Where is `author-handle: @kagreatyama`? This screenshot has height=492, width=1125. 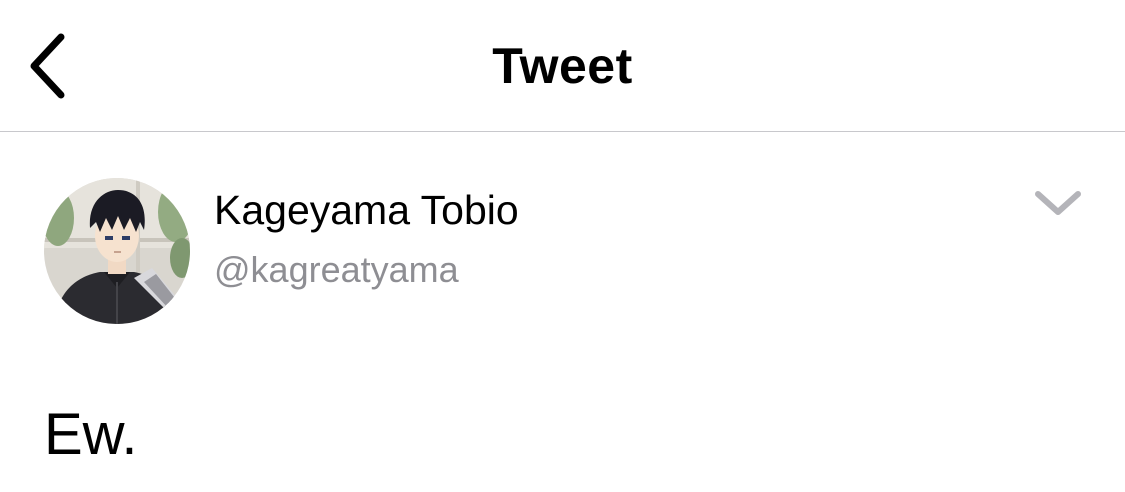 author-handle: @kagreatyama is located at coordinates (336, 270).